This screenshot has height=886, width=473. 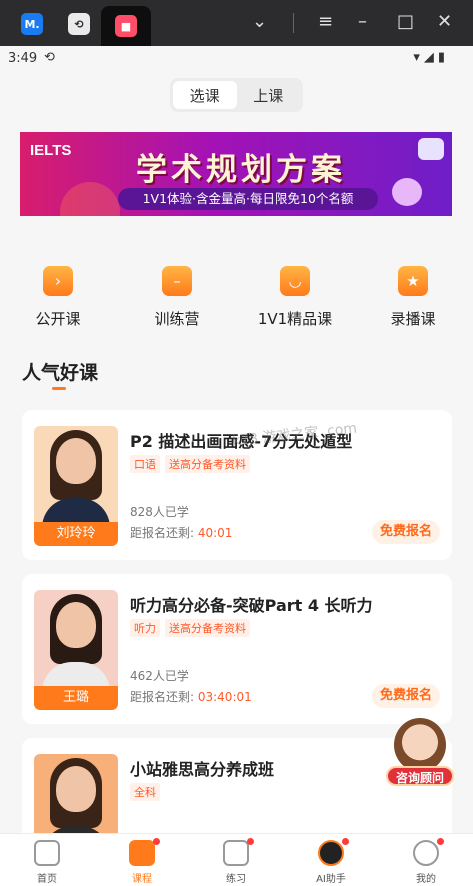 I want to click on status-time: 3:49, so click(x=23, y=58).